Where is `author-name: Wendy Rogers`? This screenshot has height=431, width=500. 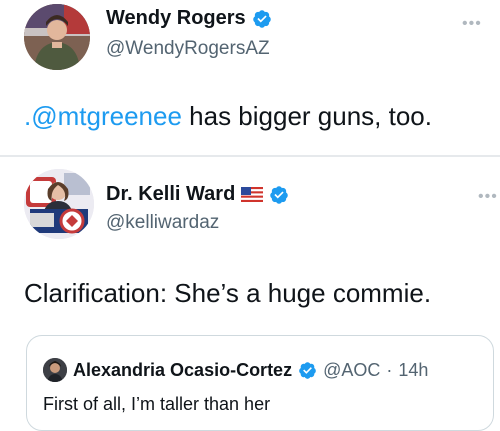
author-name: Wendy Rogers is located at coordinates (176, 18).